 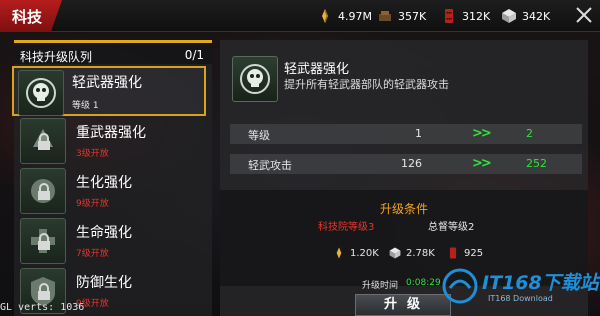 I want to click on health-icon, so click(x=43, y=241).